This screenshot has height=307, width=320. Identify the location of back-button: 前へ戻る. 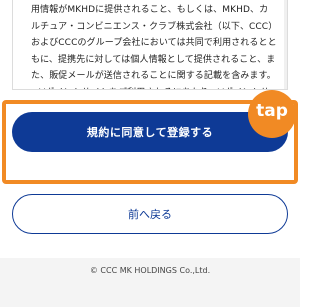
(150, 214).